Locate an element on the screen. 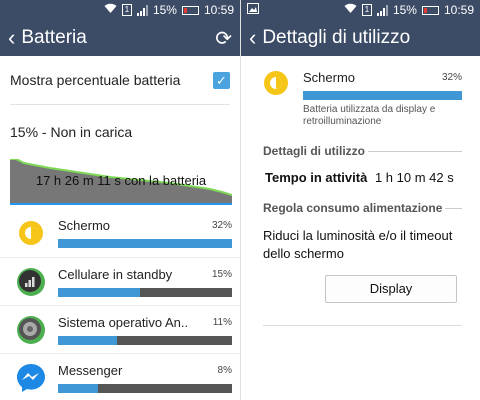 This screenshot has height=400, width=480. gallery-notification-icon is located at coordinates (253, 10).